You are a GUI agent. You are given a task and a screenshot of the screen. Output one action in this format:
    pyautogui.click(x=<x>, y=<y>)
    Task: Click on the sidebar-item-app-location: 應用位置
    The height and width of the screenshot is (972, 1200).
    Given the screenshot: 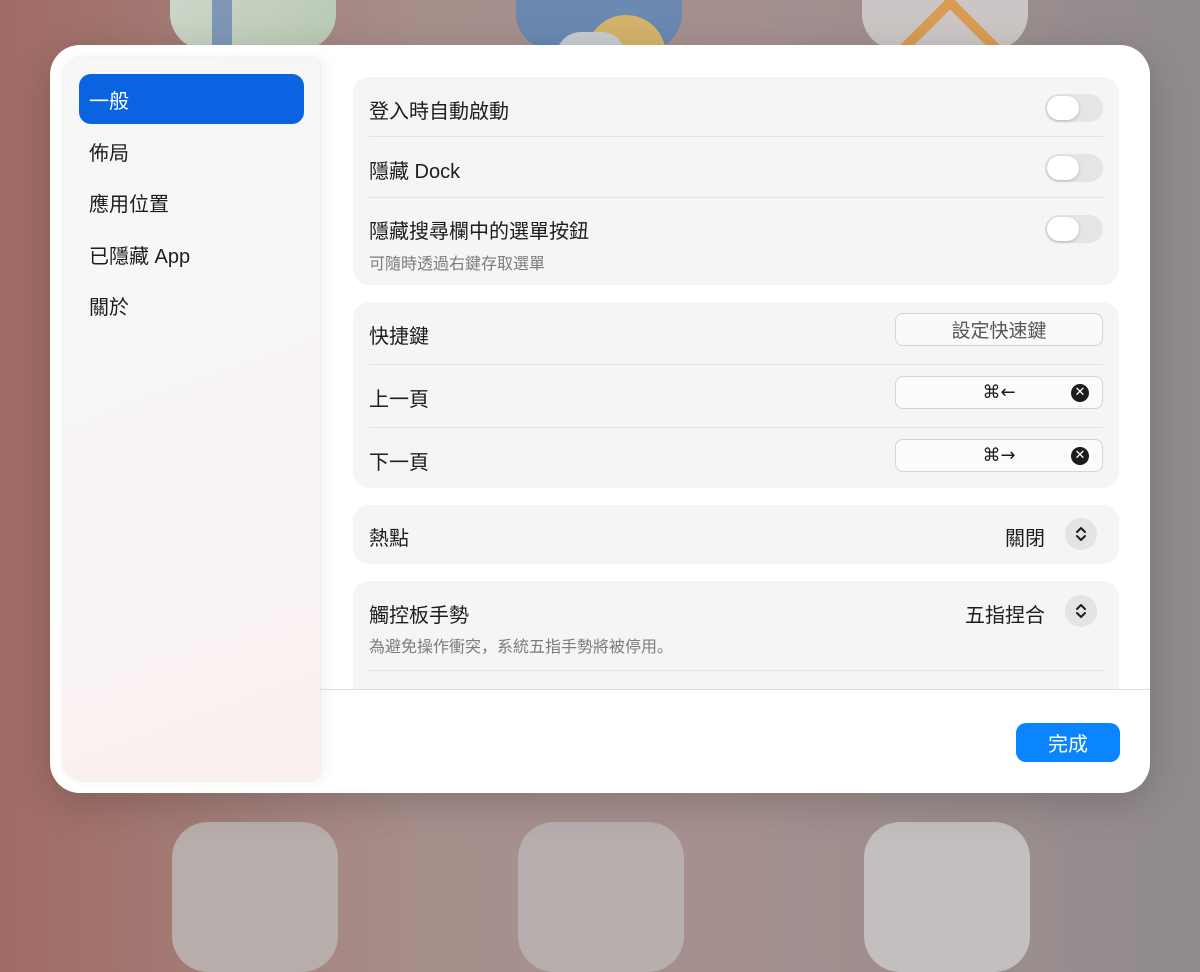 What is the action you would take?
    pyautogui.click(x=191, y=202)
    